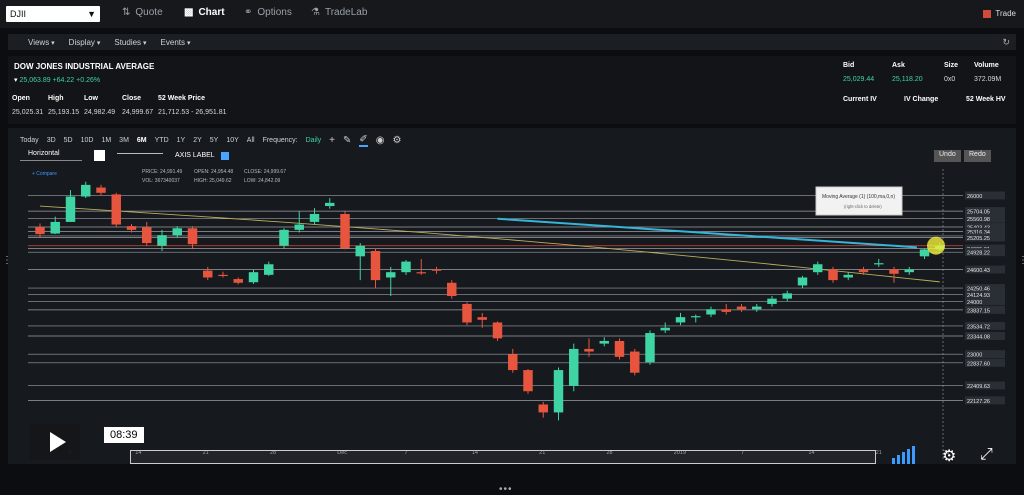  I want to click on ask-label: Ask, so click(898, 65).